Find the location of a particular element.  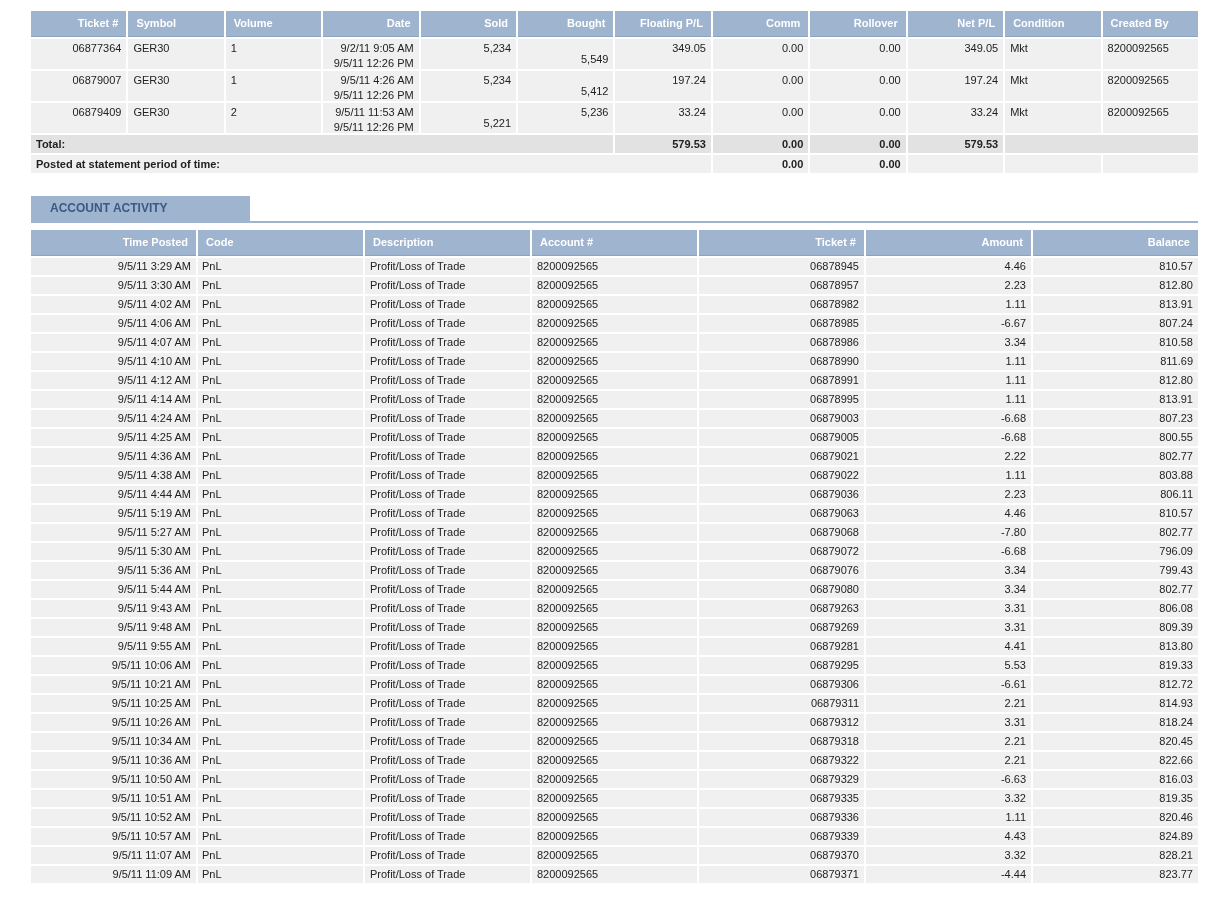

column-header: Code is located at coordinates (280, 243).